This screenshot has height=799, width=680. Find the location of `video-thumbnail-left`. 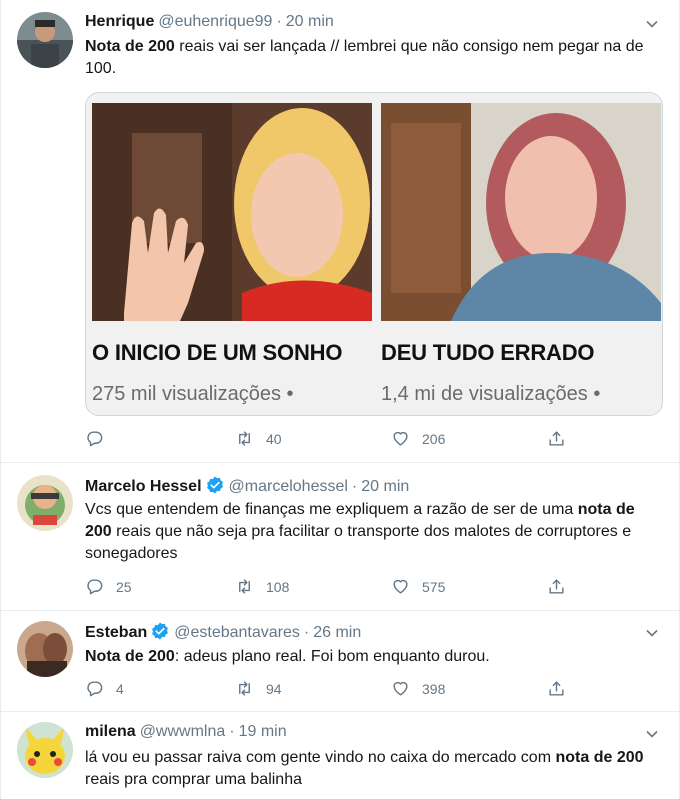

video-thumbnail-left is located at coordinates (232, 212).